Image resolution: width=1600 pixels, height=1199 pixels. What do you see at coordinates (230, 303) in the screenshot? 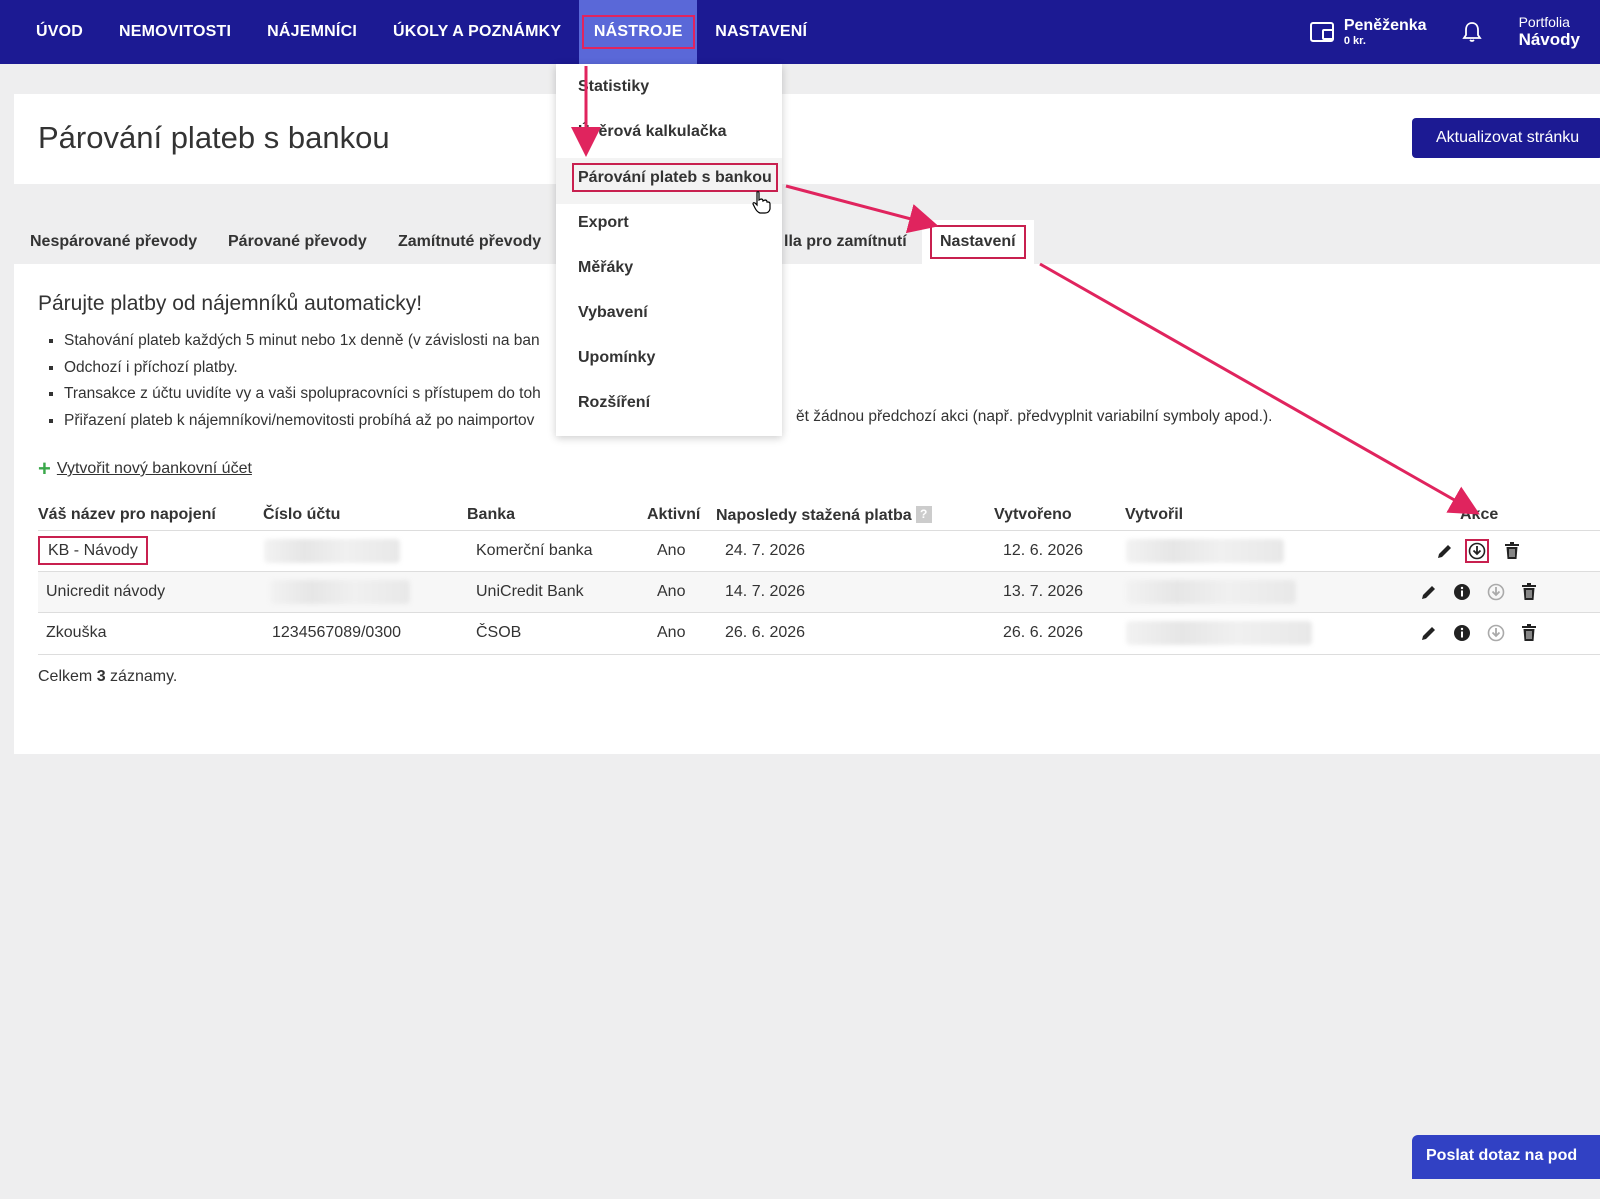
I see `intro-title: Párujte platby od nájemníků automaticky!` at bounding box center [230, 303].